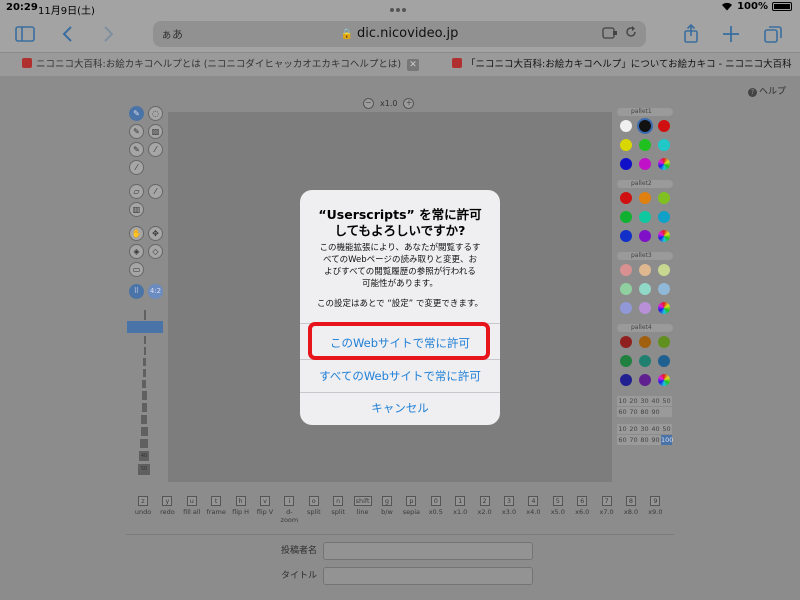 The image size is (800, 600). I want to click on marker-tool-icon: ✎, so click(136, 149).